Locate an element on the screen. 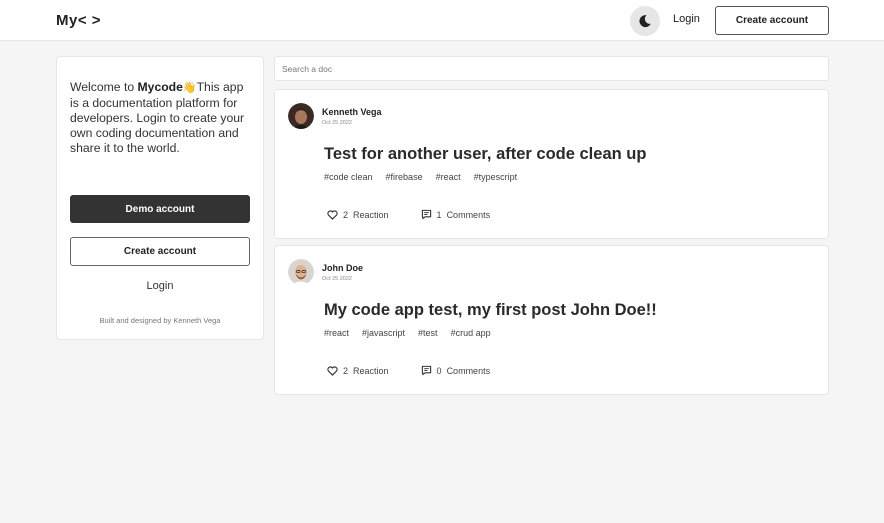  wave-icon: 👋 is located at coordinates (189, 88).